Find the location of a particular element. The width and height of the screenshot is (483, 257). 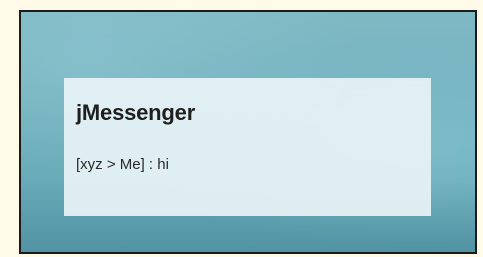

notification-title: jMessenger is located at coordinates (136, 112).